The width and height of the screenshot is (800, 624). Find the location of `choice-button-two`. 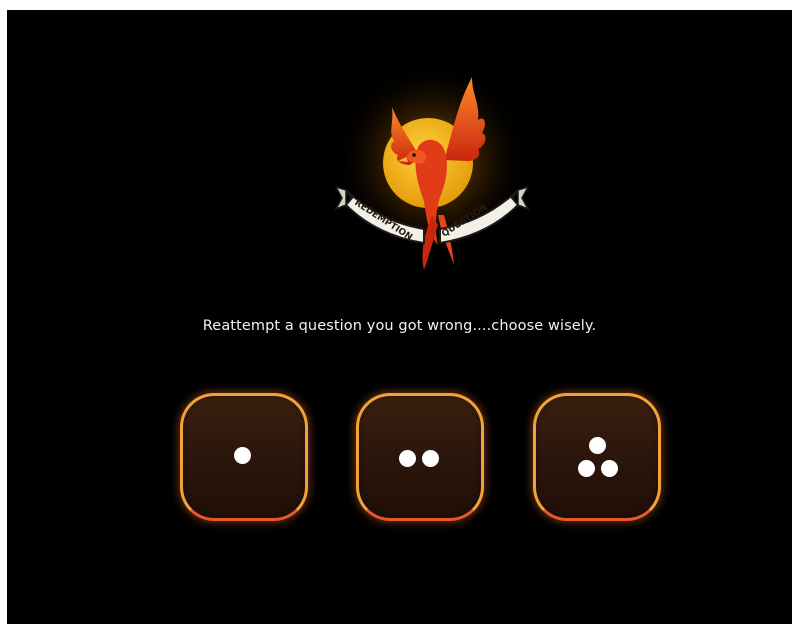

choice-button-two is located at coordinates (420, 457).